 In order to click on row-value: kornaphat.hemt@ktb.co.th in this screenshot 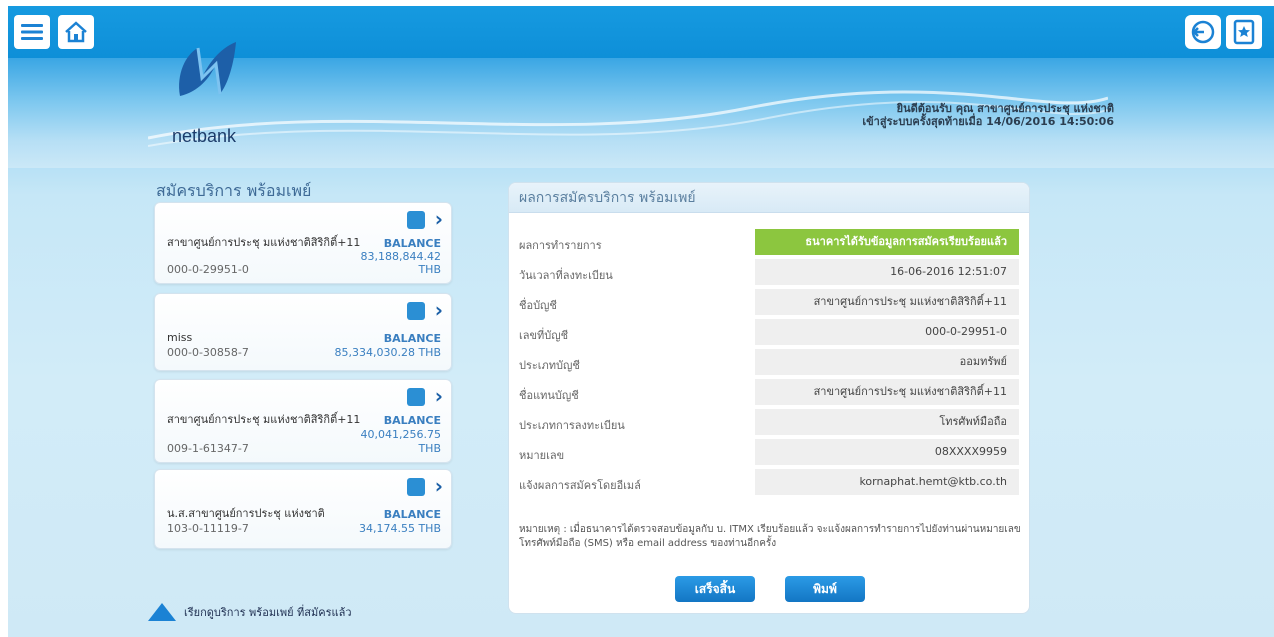, I will do `click(887, 482)`.